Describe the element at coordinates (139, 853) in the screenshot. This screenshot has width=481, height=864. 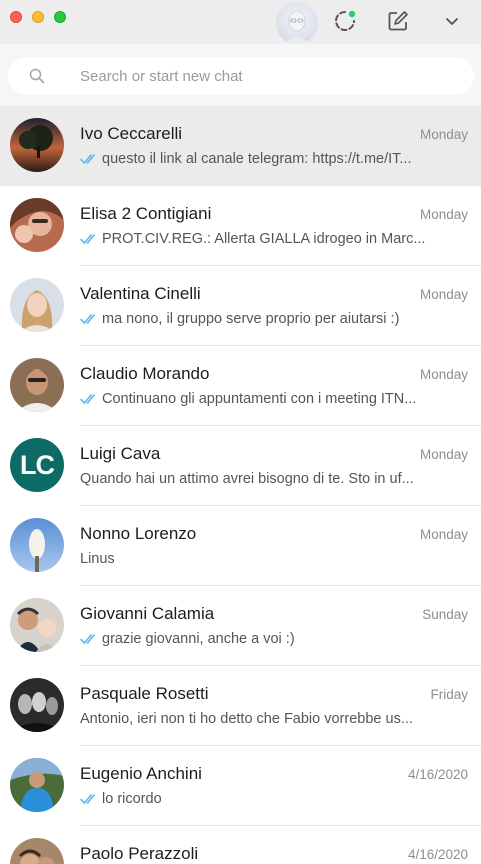
I see `chat-name: Paolo Perazzoli` at that location.